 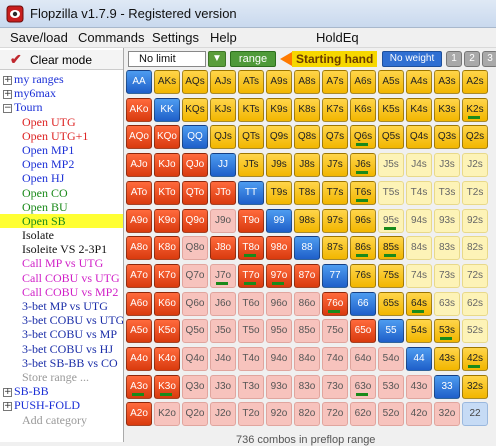 What do you see at coordinates (279, 359) in the screenshot?
I see `hand-cell-94o: 94o` at bounding box center [279, 359].